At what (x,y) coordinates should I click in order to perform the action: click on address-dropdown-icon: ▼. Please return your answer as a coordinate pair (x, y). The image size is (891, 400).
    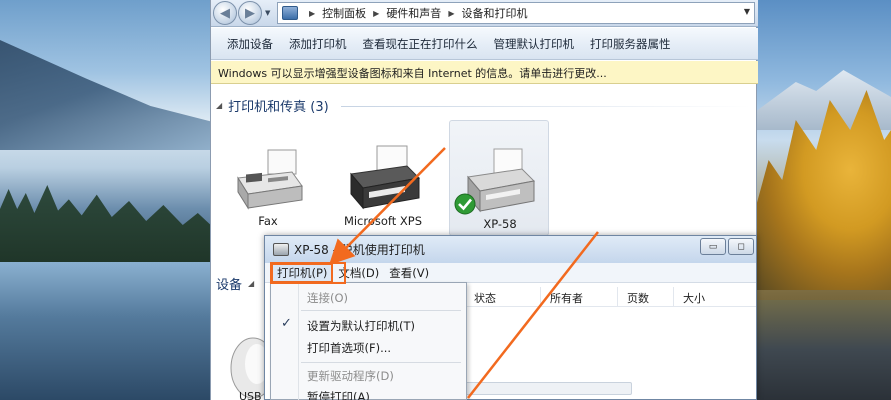
    Looking at the image, I should click on (747, 11).